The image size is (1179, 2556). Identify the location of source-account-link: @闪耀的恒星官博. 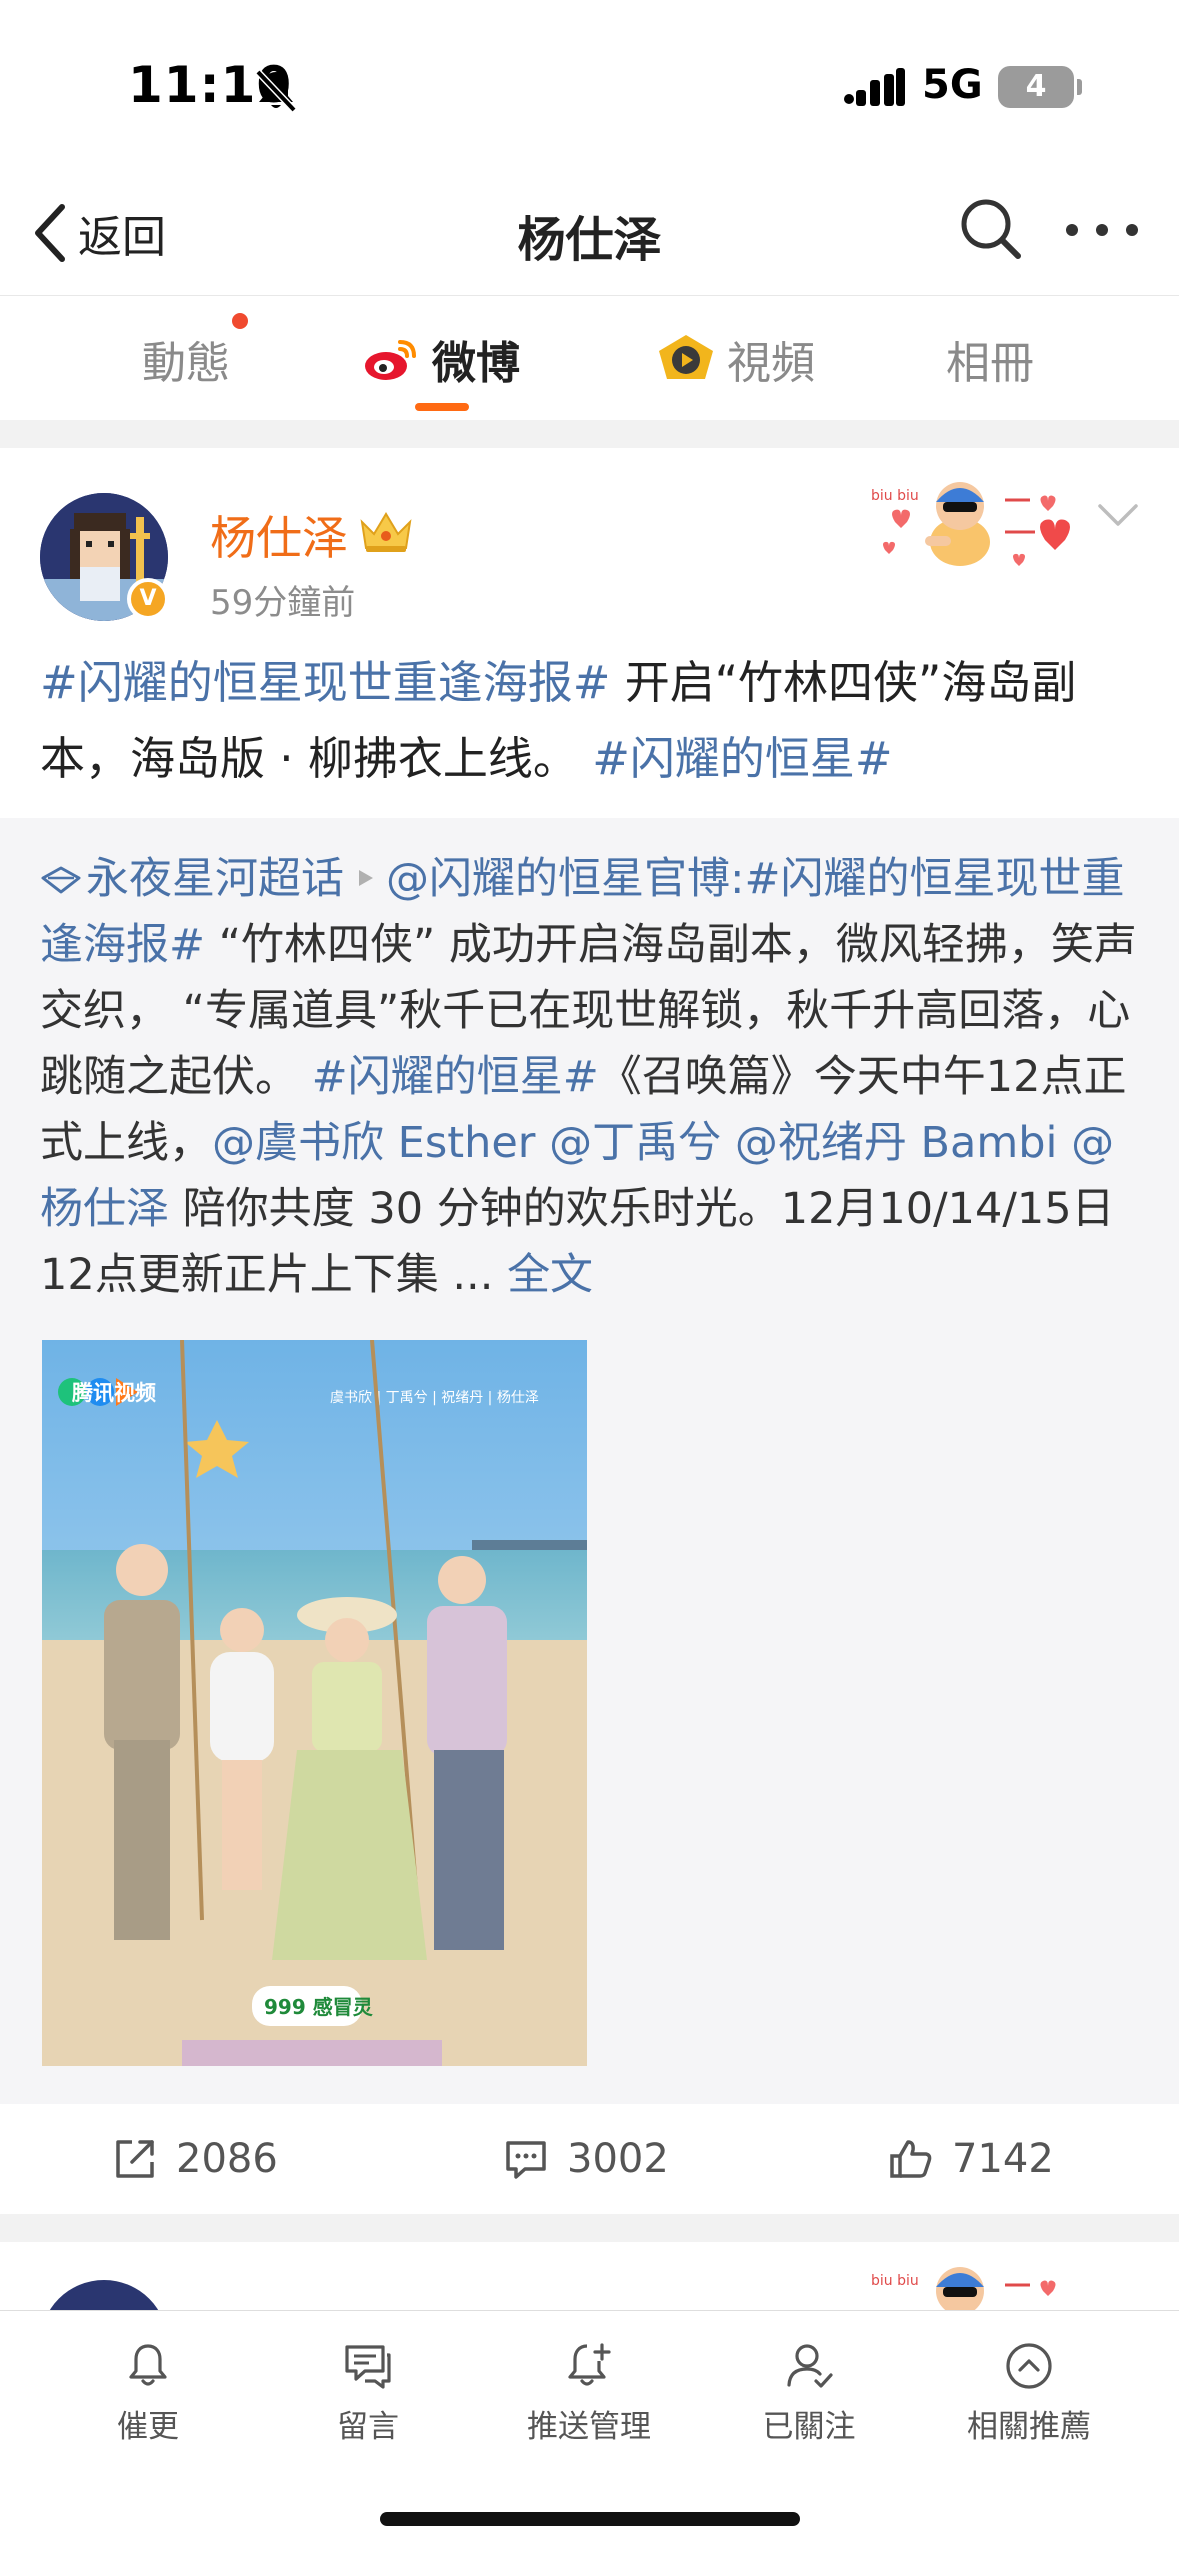
(558, 879).